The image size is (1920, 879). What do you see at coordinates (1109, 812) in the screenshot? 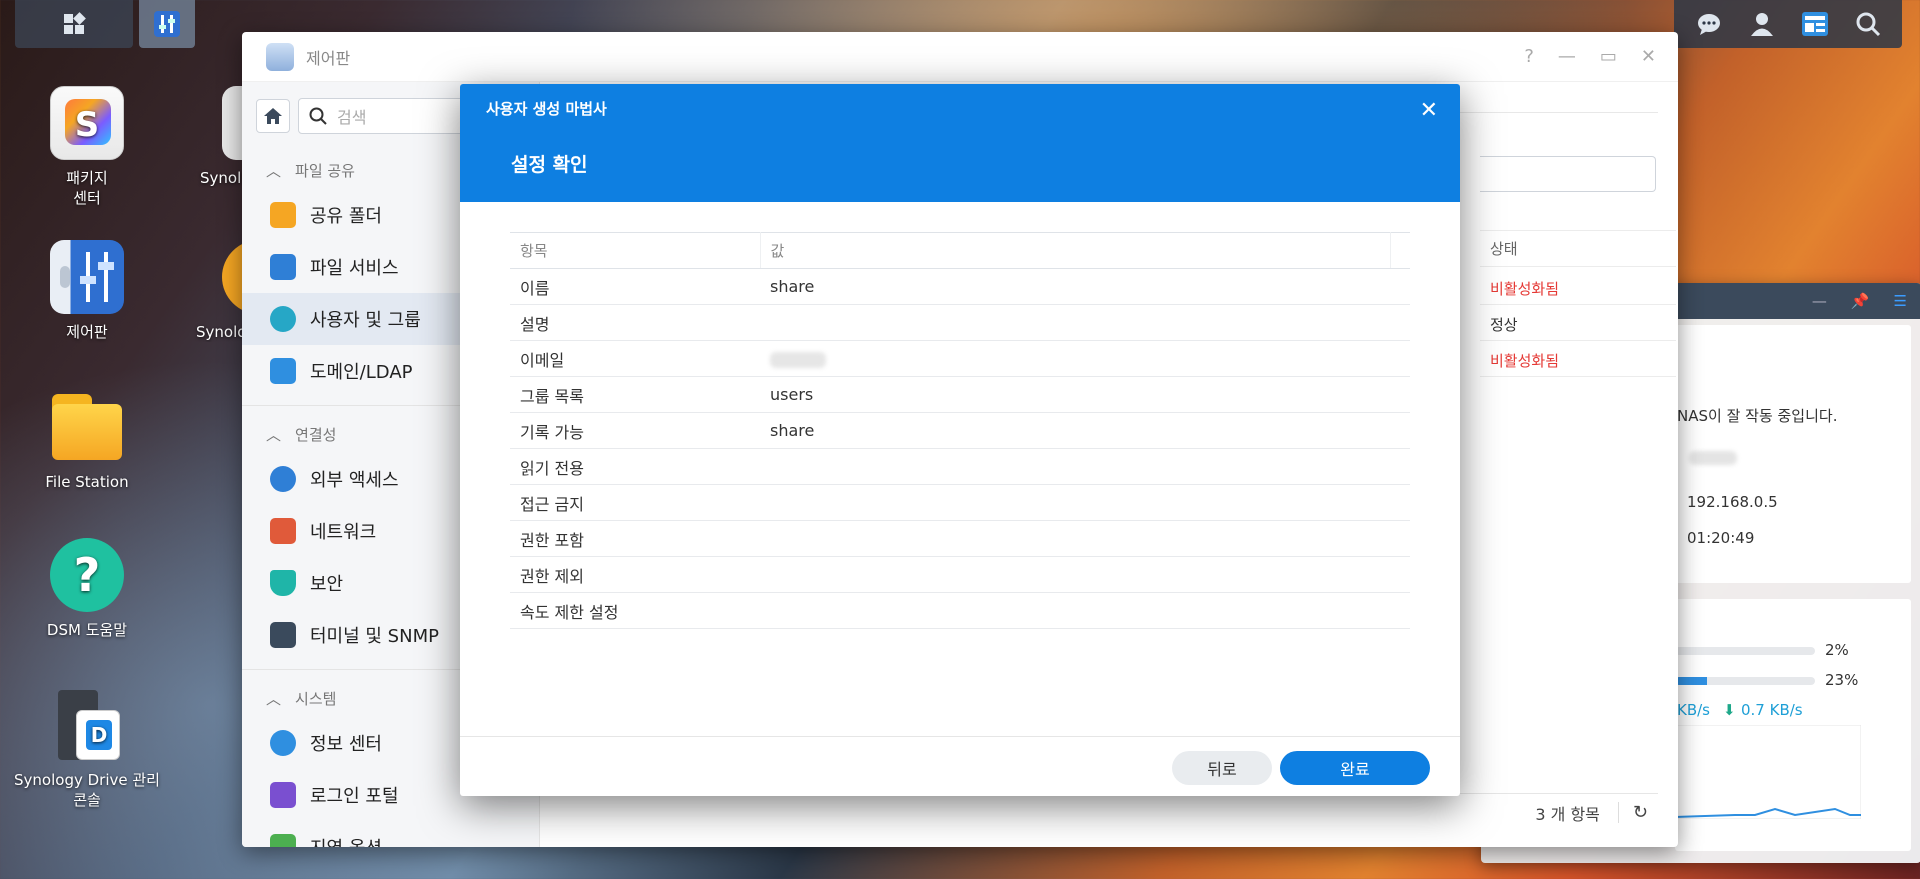
I see `table-footer: 3 개 항목 ↻` at bounding box center [1109, 812].